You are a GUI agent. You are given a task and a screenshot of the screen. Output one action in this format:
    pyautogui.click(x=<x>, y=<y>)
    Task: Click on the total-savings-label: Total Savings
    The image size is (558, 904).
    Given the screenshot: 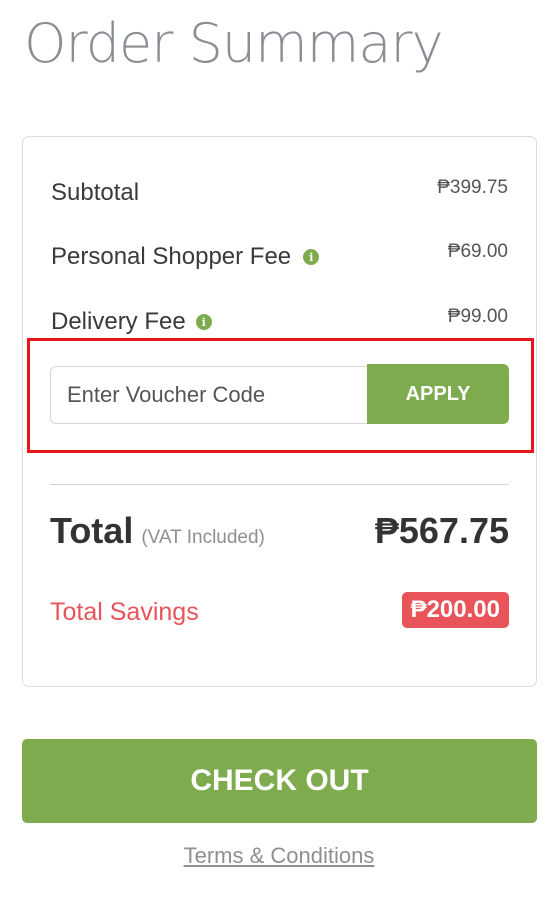 What is the action you would take?
    pyautogui.click(x=124, y=612)
    